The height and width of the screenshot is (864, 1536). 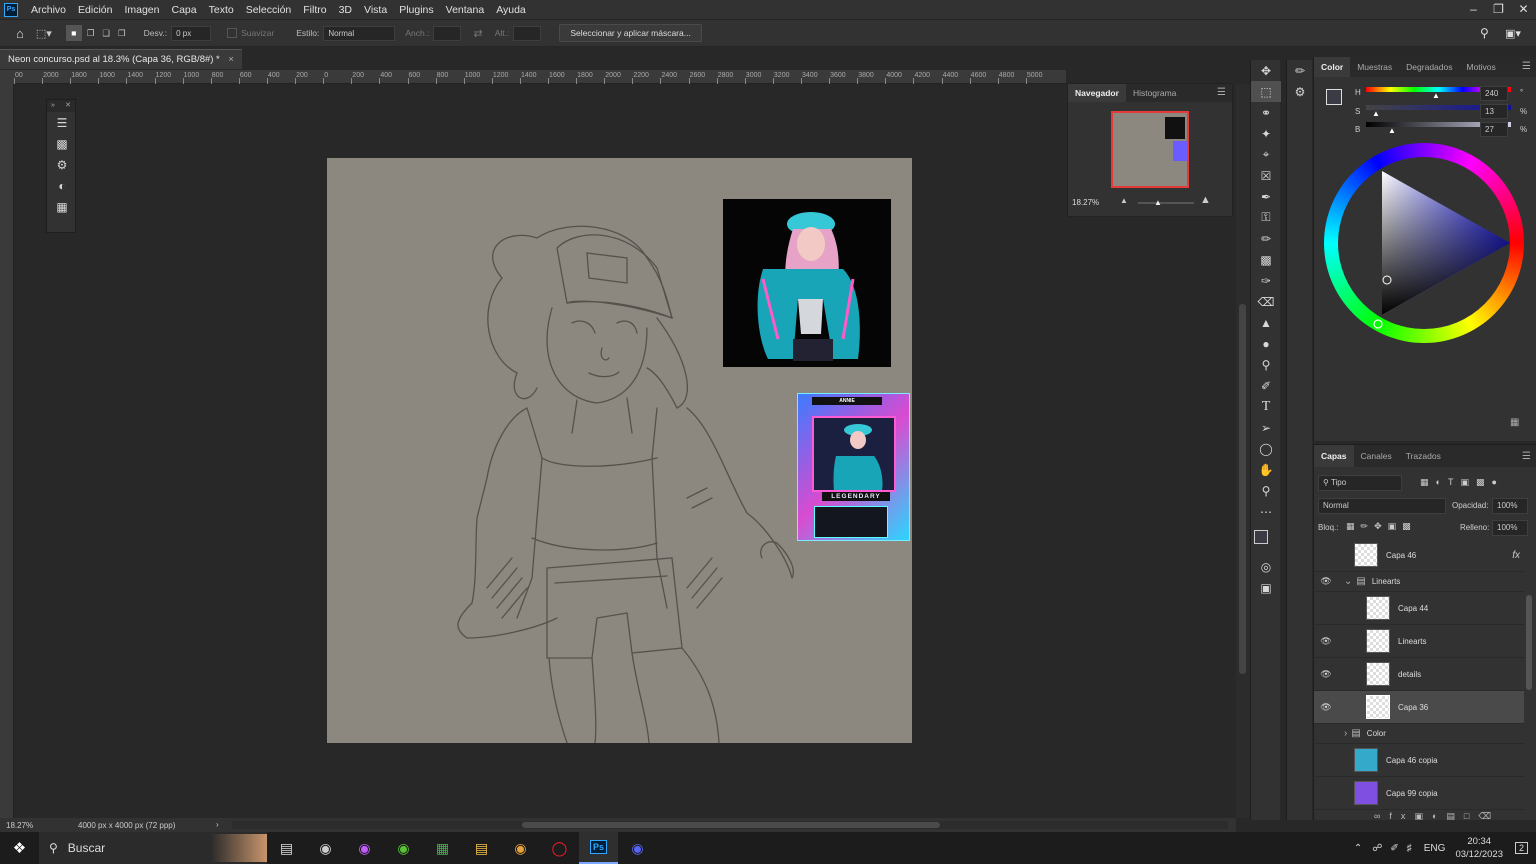 What do you see at coordinates (637, 848) in the screenshot?
I see `discord-icon: ◉` at bounding box center [637, 848].